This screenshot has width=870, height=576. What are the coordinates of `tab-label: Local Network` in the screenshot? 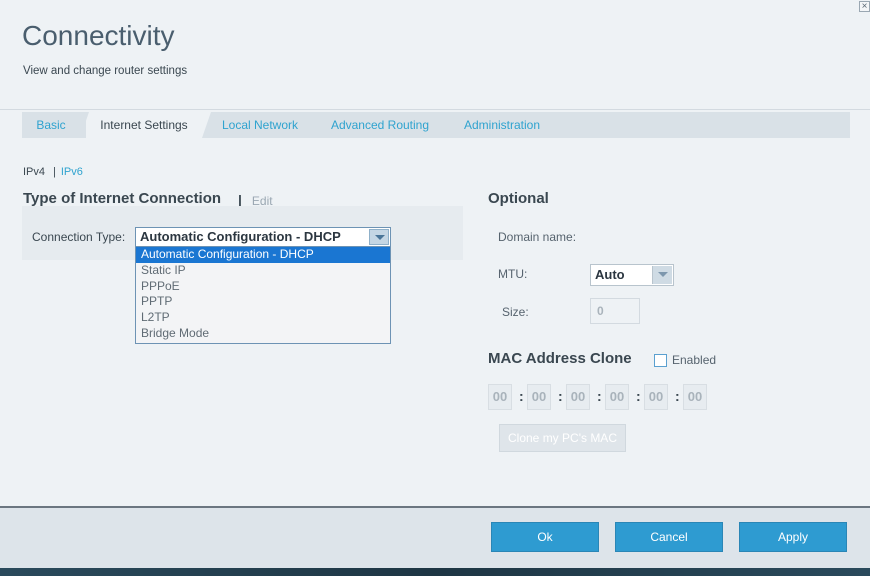 It's located at (260, 125).